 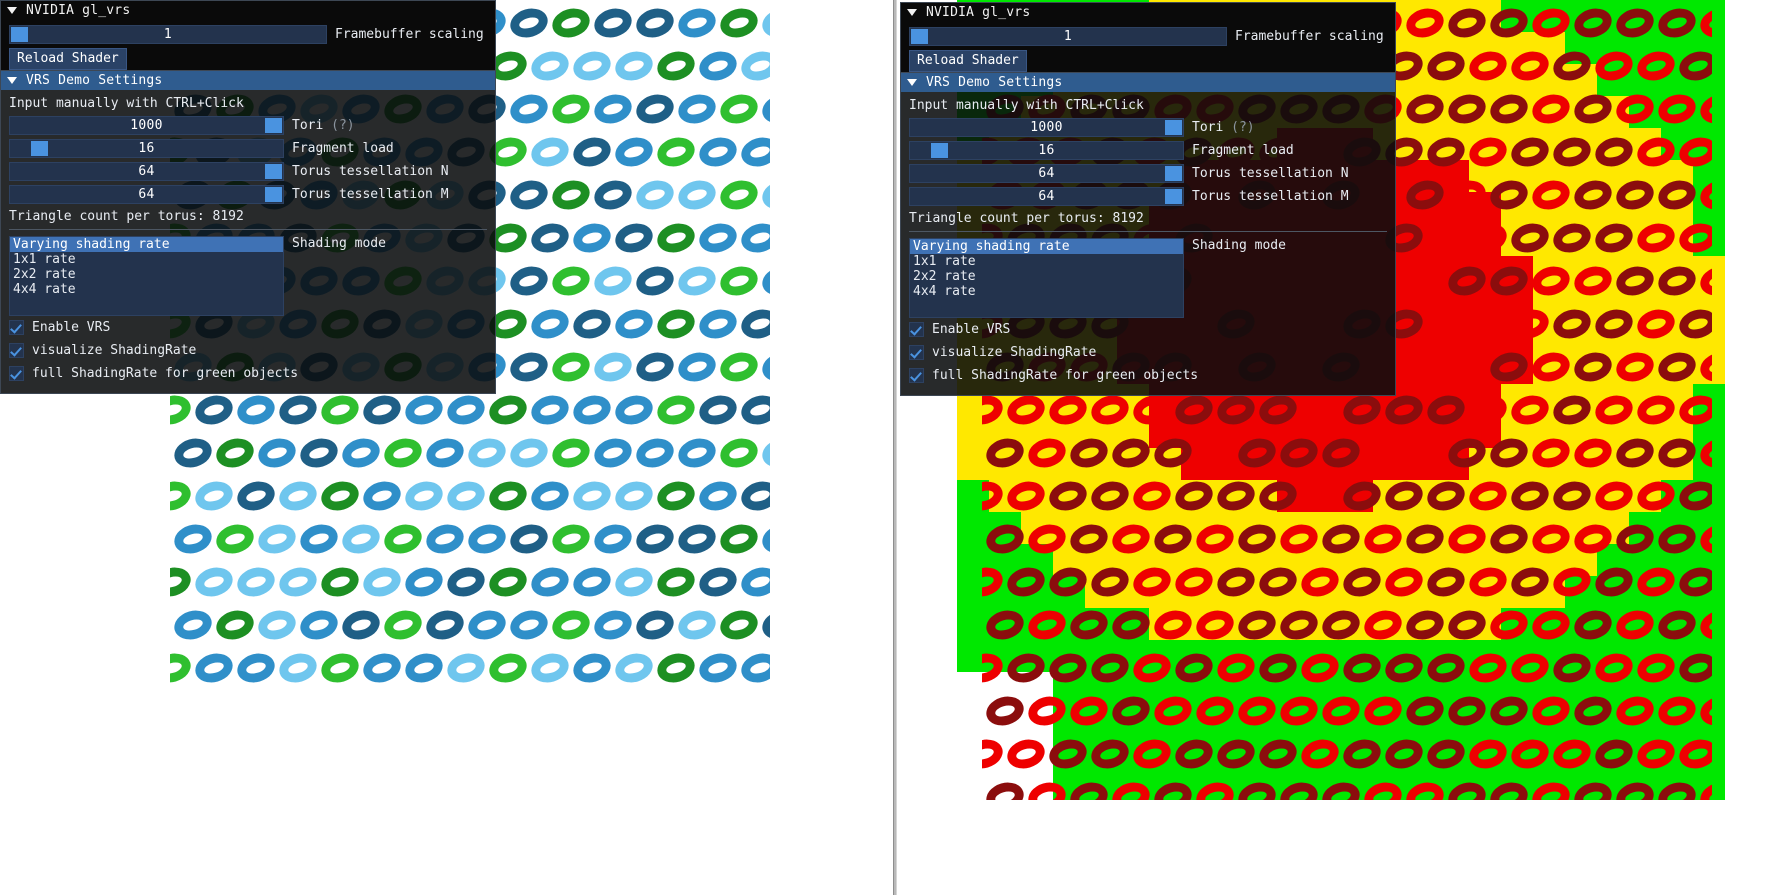 What do you see at coordinates (1026, 218) in the screenshot?
I see `triangle-count-text: Triangle count per torus: 8192` at bounding box center [1026, 218].